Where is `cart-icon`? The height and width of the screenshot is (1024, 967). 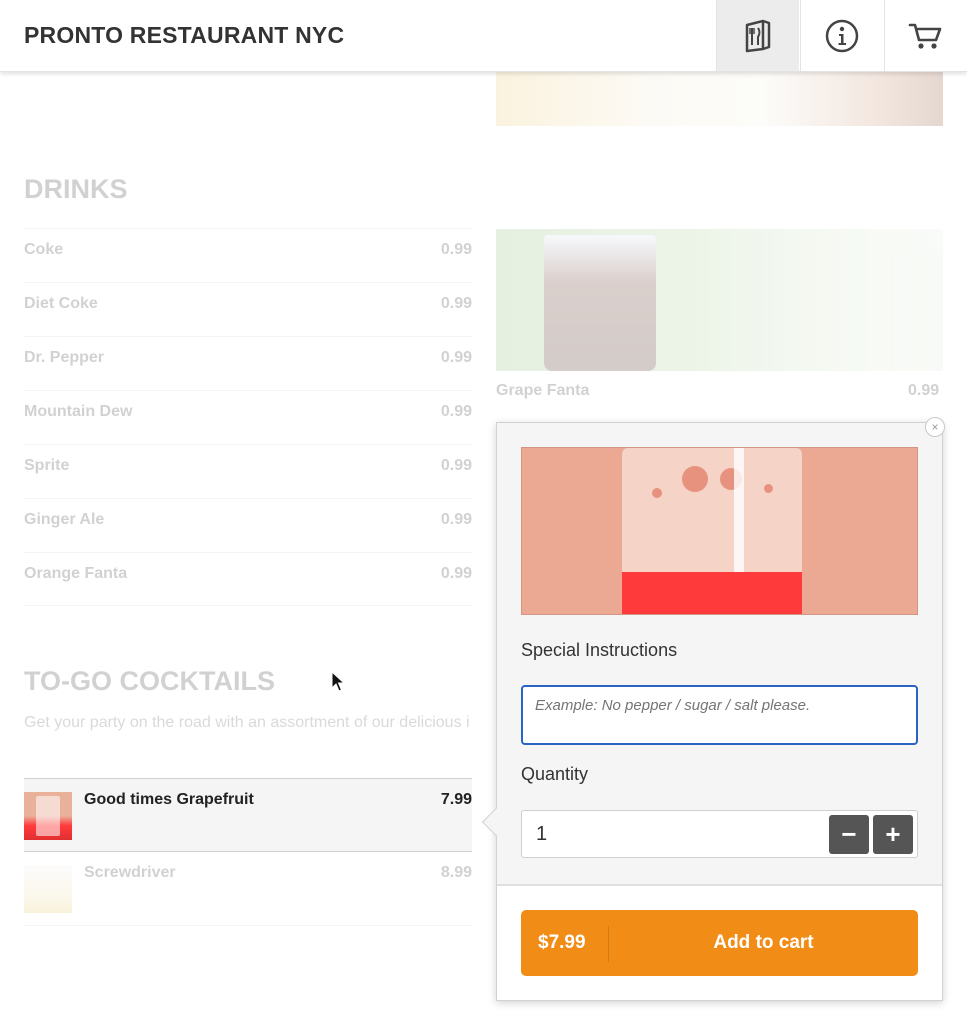
cart-icon is located at coordinates (925, 36).